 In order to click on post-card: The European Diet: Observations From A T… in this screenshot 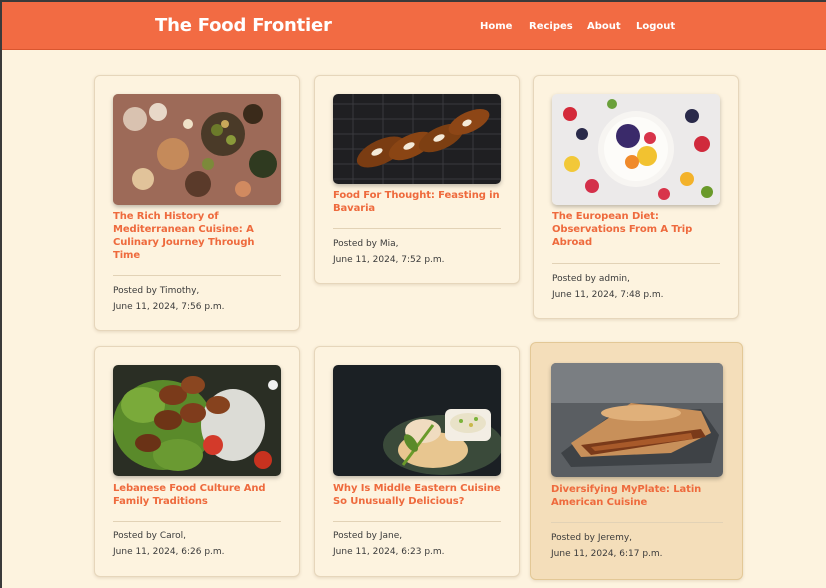, I will do `click(636, 197)`.